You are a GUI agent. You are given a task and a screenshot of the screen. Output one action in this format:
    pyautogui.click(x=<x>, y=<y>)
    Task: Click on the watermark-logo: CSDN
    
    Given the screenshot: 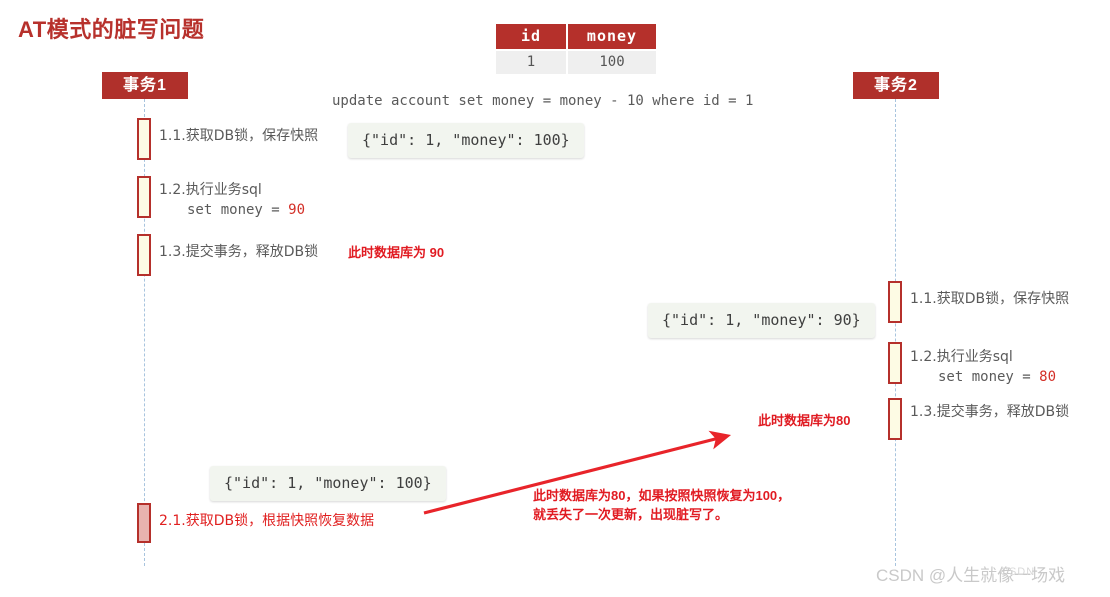 What is the action you would take?
    pyautogui.click(x=1018, y=572)
    